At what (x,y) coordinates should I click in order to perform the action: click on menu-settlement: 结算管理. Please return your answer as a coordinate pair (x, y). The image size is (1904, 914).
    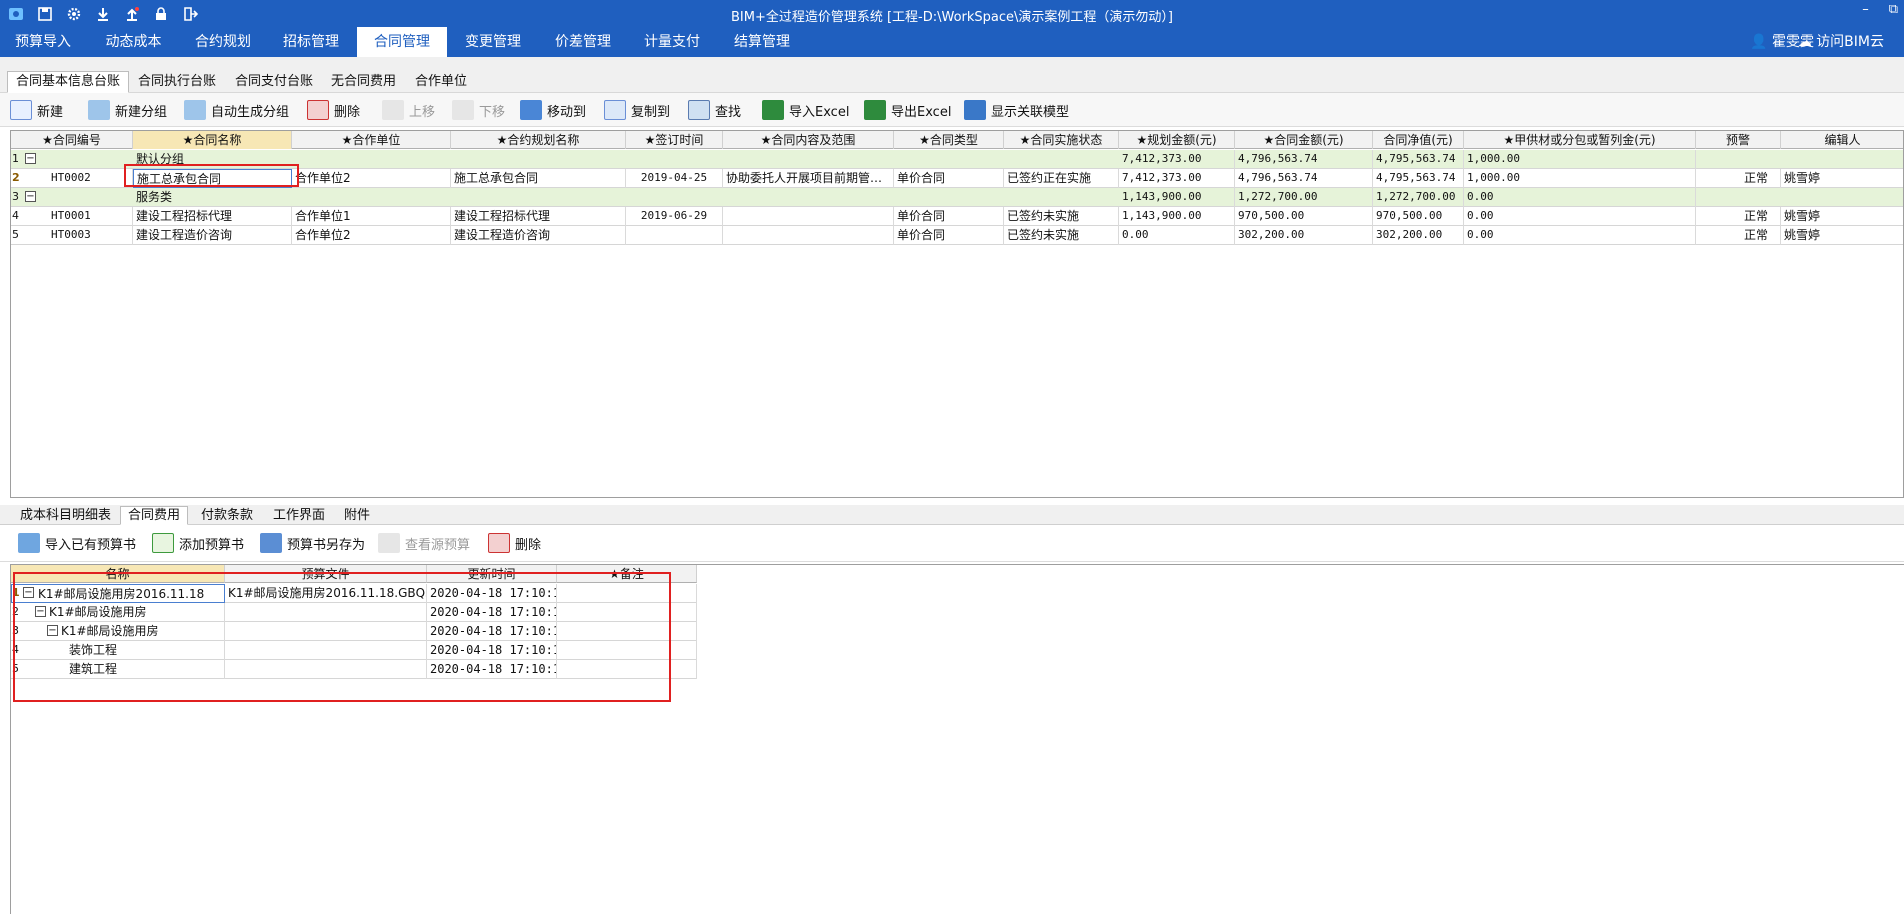
    Looking at the image, I should click on (762, 42).